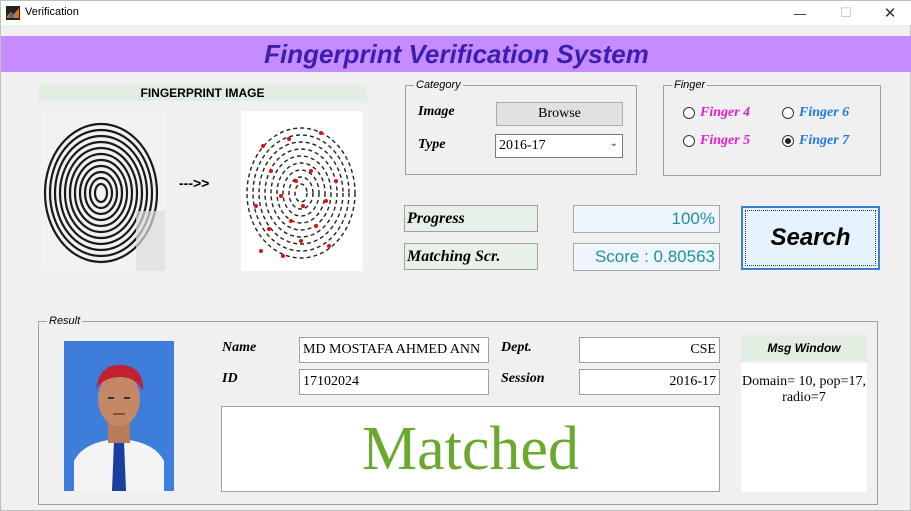 This screenshot has width=911, height=511. What do you see at coordinates (13, 13) in the screenshot?
I see `matlab-app-icon` at bounding box center [13, 13].